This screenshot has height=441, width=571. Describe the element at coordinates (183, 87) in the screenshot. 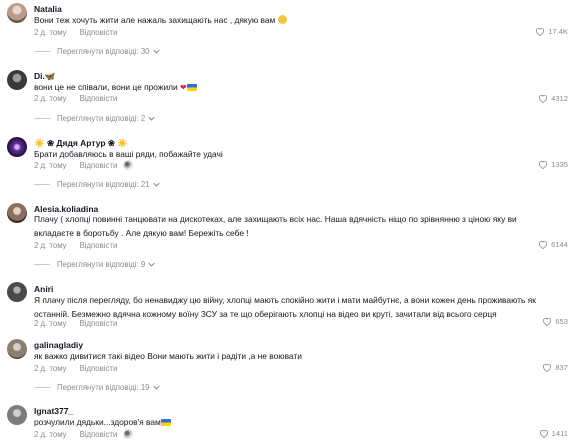

I see `red-heart-emoji: ❤` at that location.